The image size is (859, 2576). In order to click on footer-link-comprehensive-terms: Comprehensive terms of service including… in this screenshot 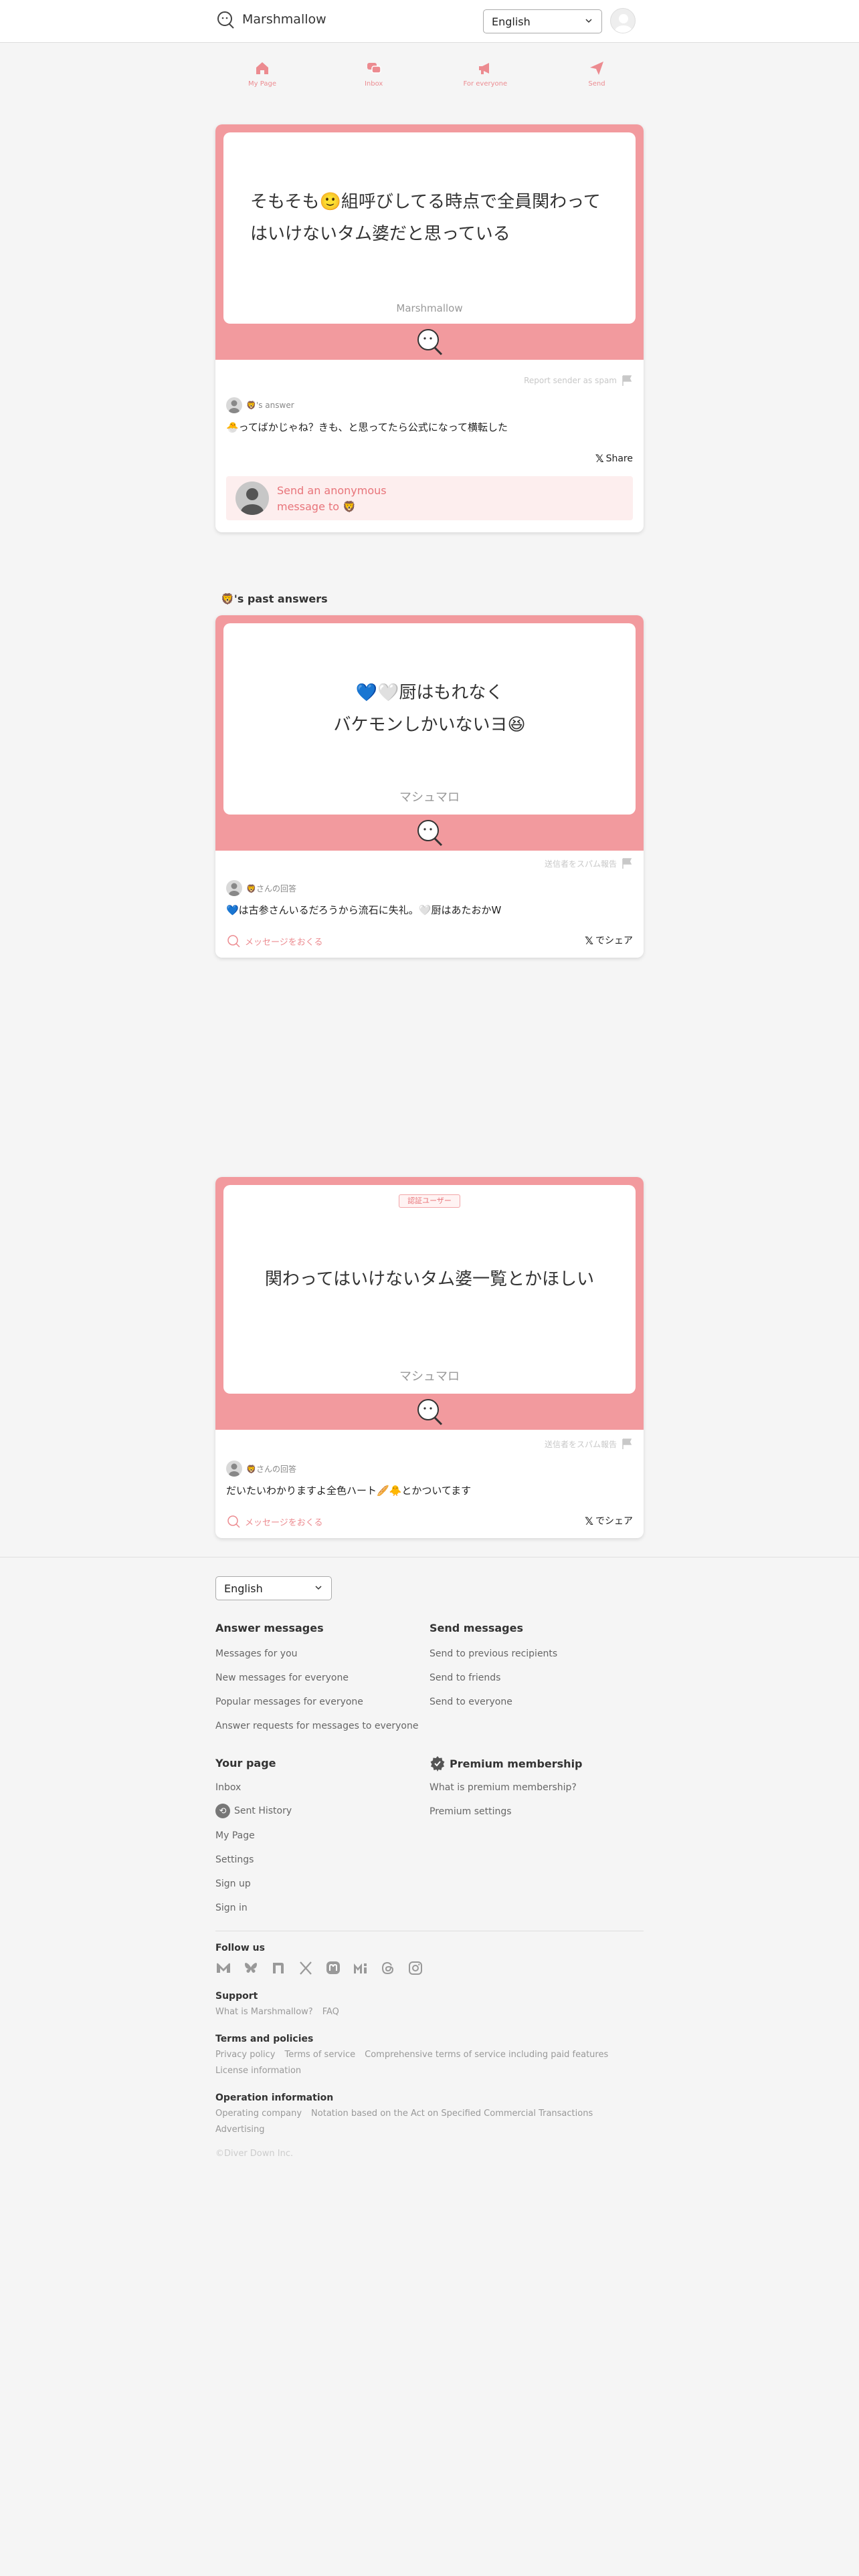, I will do `click(487, 2055)`.